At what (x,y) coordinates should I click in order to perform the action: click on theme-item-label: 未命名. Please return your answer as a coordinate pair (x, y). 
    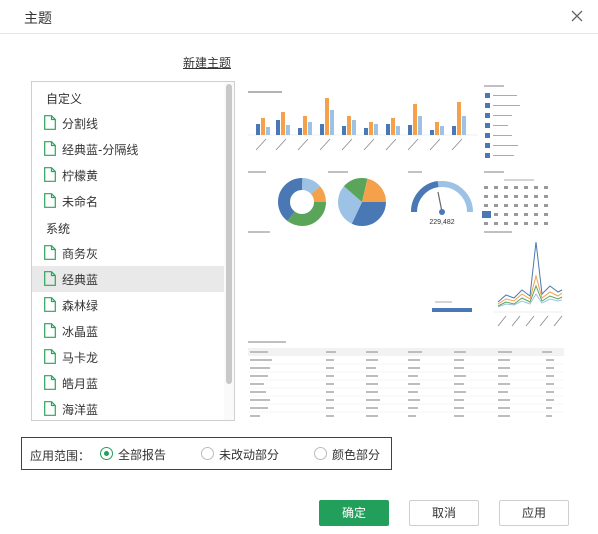
    Looking at the image, I should click on (80, 202).